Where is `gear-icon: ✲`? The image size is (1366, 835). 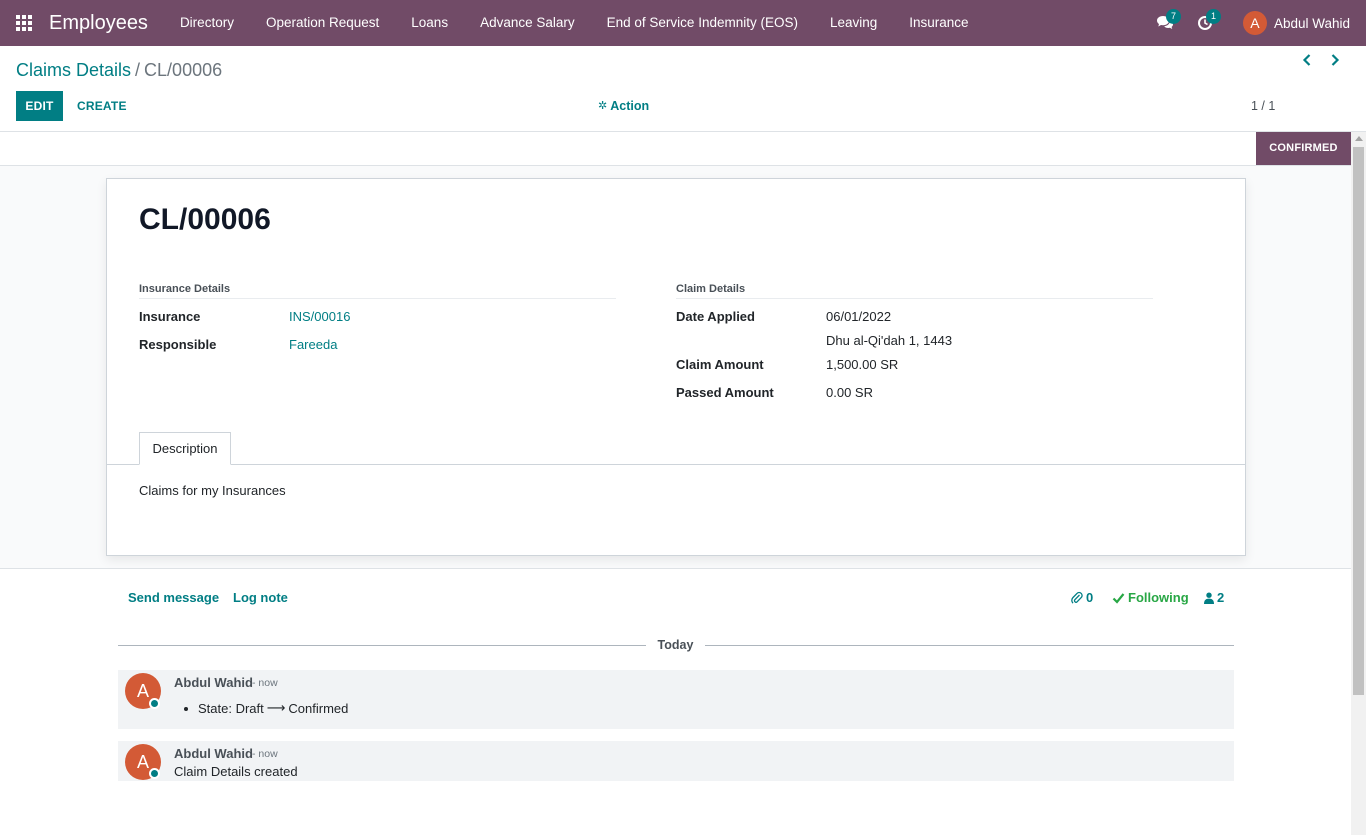
gear-icon: ✲ is located at coordinates (603, 106).